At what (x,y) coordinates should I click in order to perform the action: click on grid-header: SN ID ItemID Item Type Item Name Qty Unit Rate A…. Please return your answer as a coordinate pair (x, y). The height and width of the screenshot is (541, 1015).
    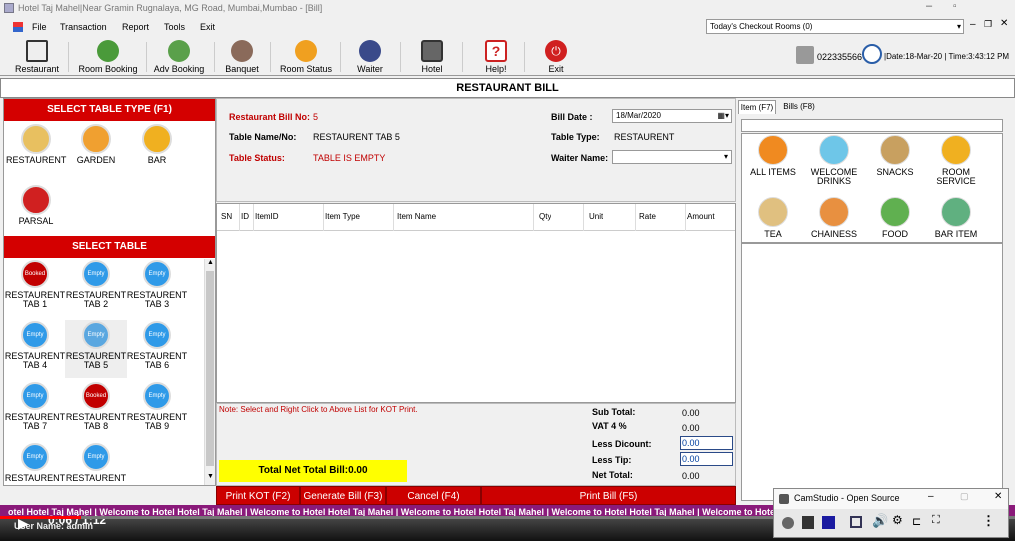
    Looking at the image, I should click on (476, 217).